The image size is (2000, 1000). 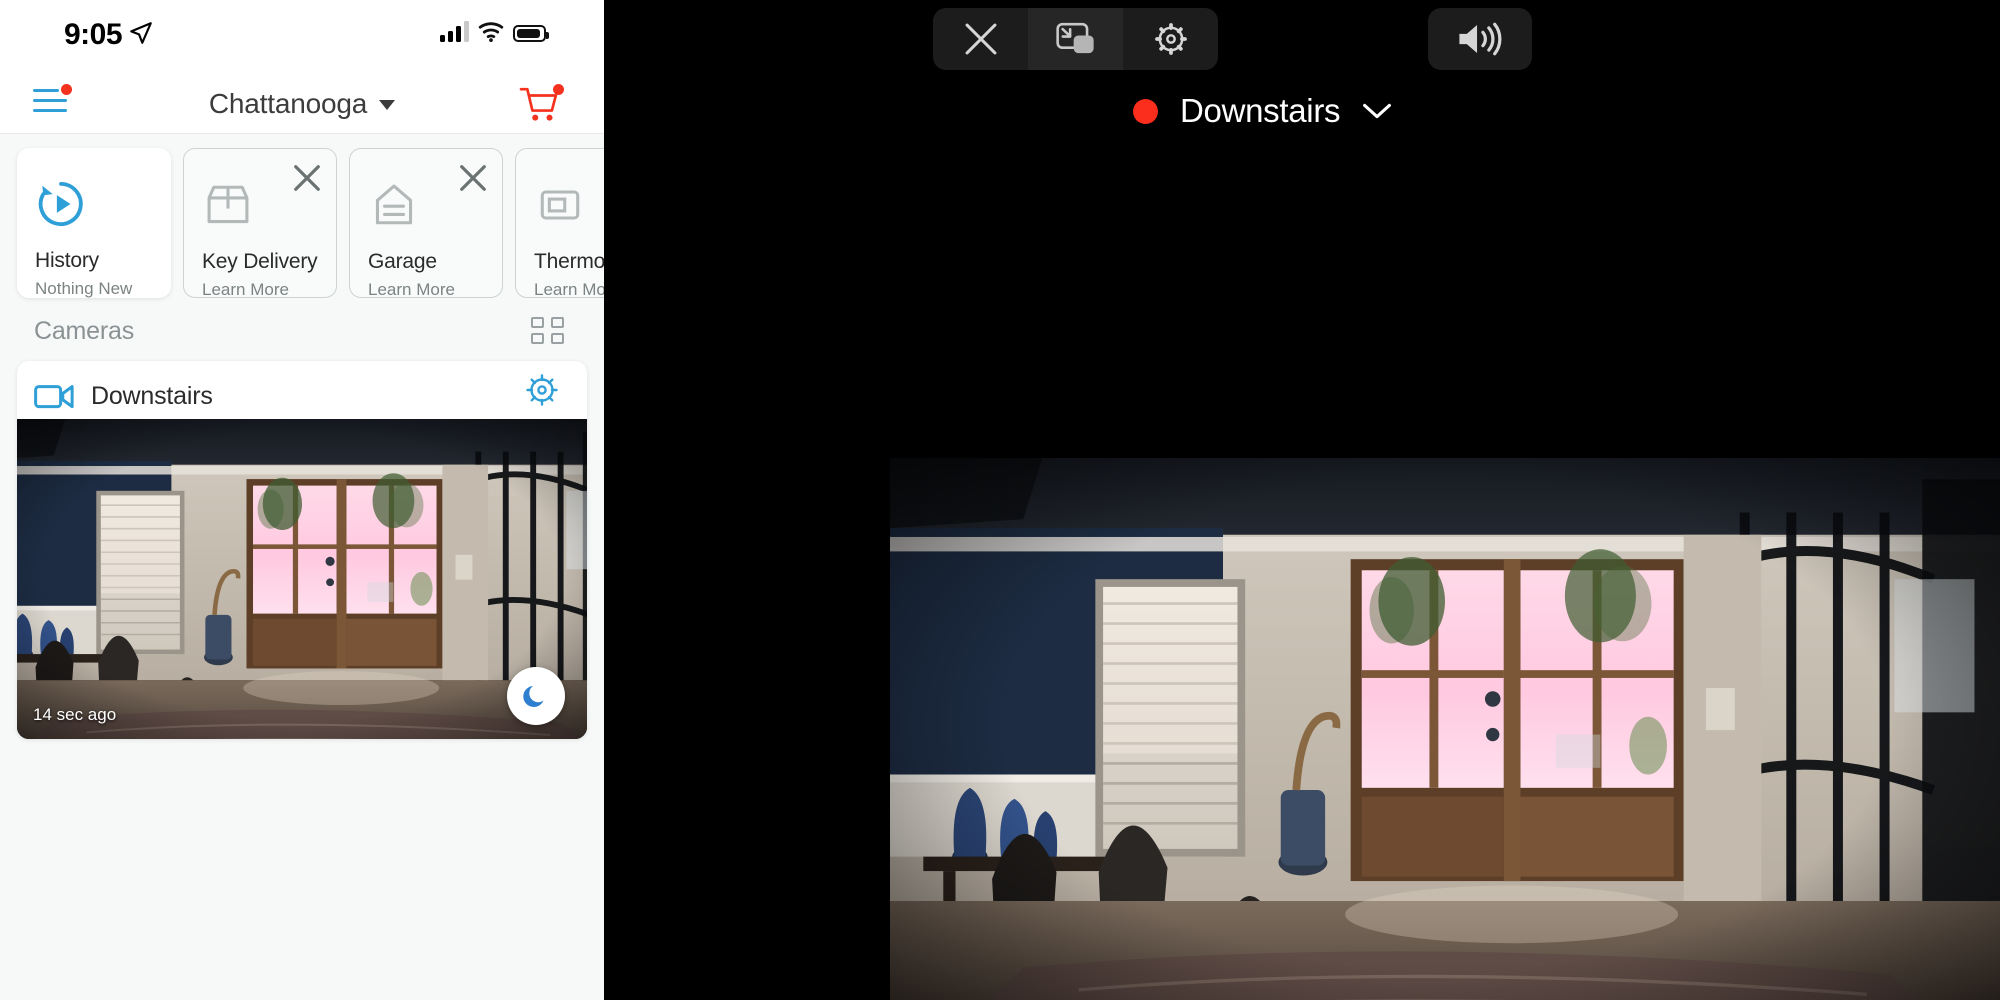 What do you see at coordinates (260, 261) in the screenshot?
I see `card-title: Key Delivery` at bounding box center [260, 261].